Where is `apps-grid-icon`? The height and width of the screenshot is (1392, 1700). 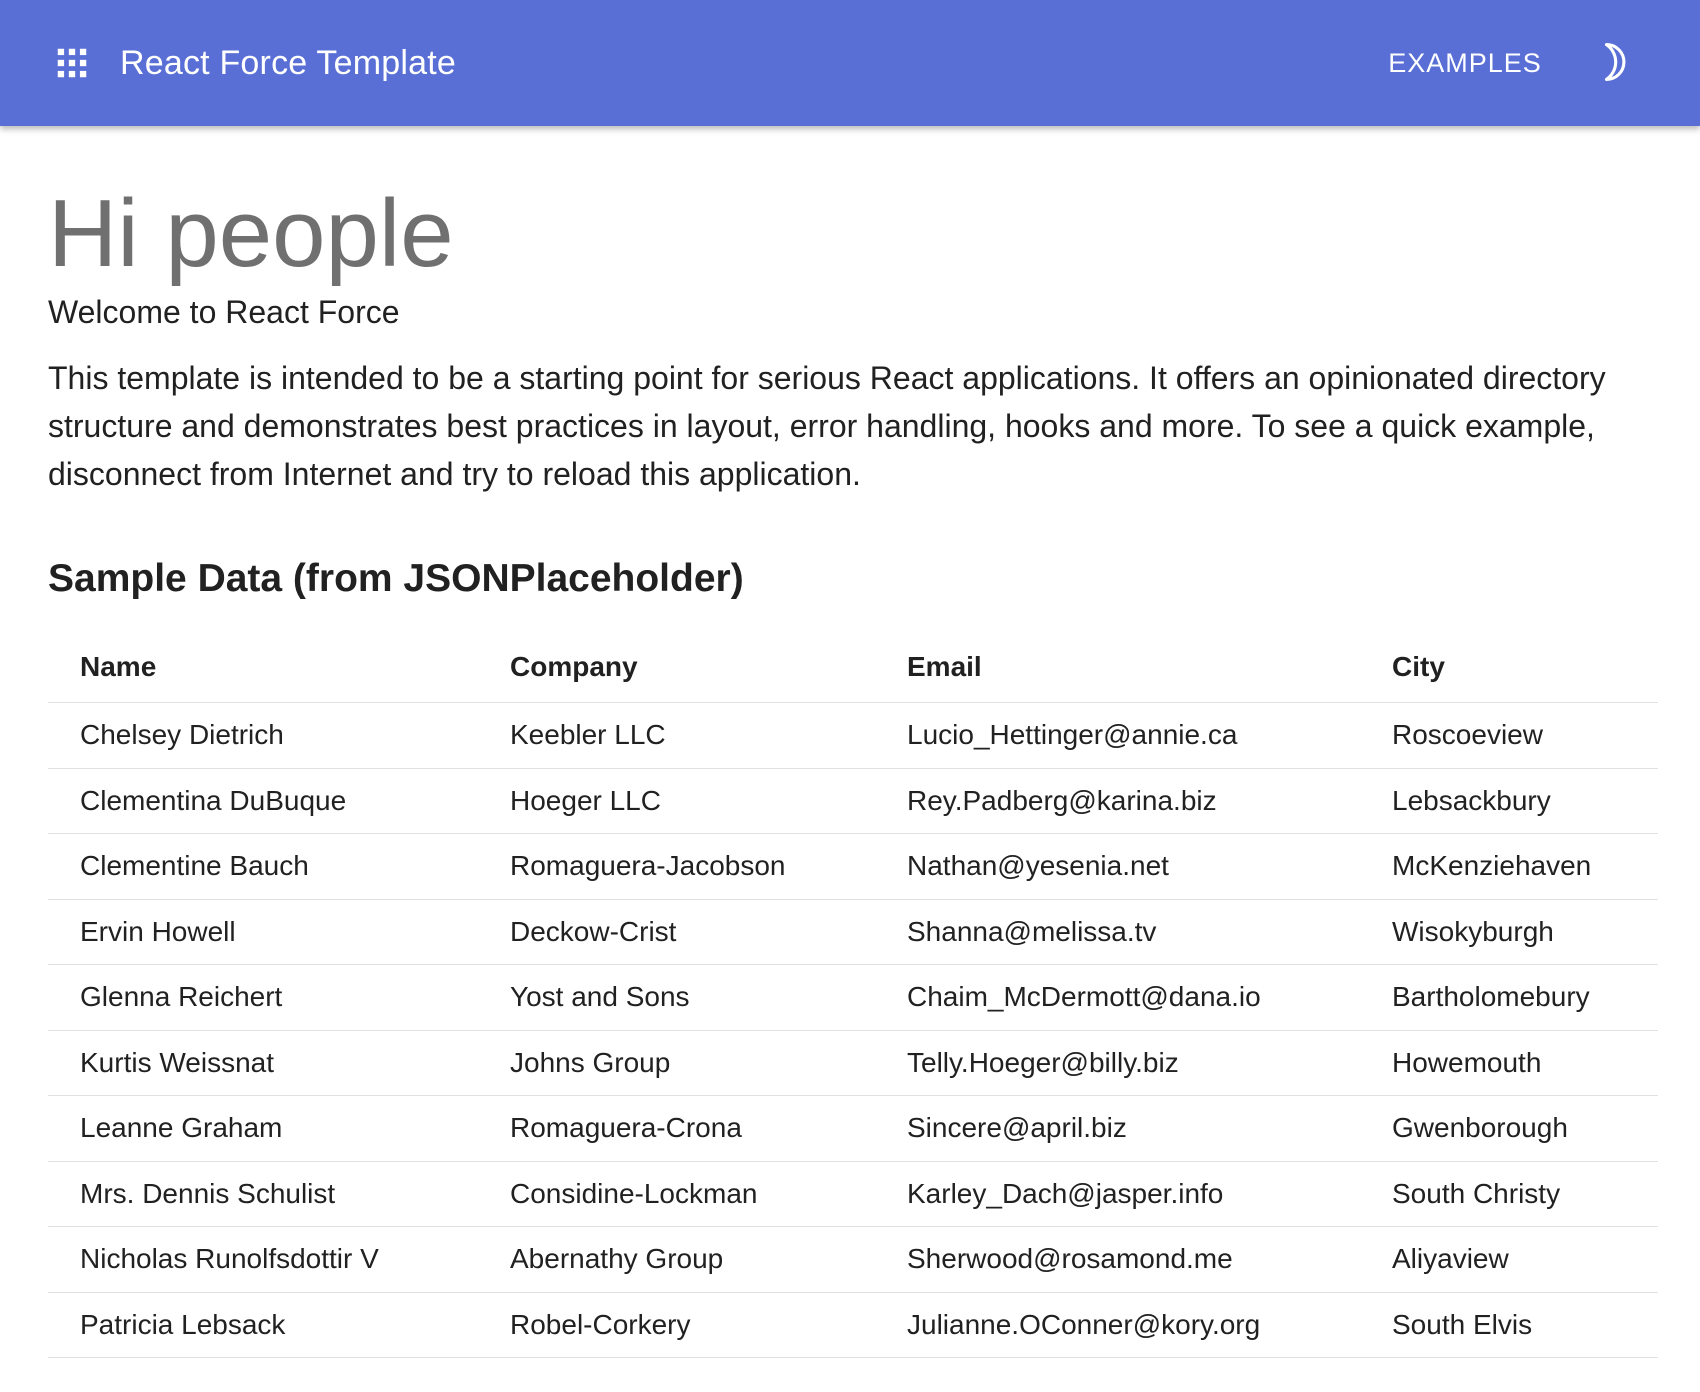 apps-grid-icon is located at coordinates (72, 63).